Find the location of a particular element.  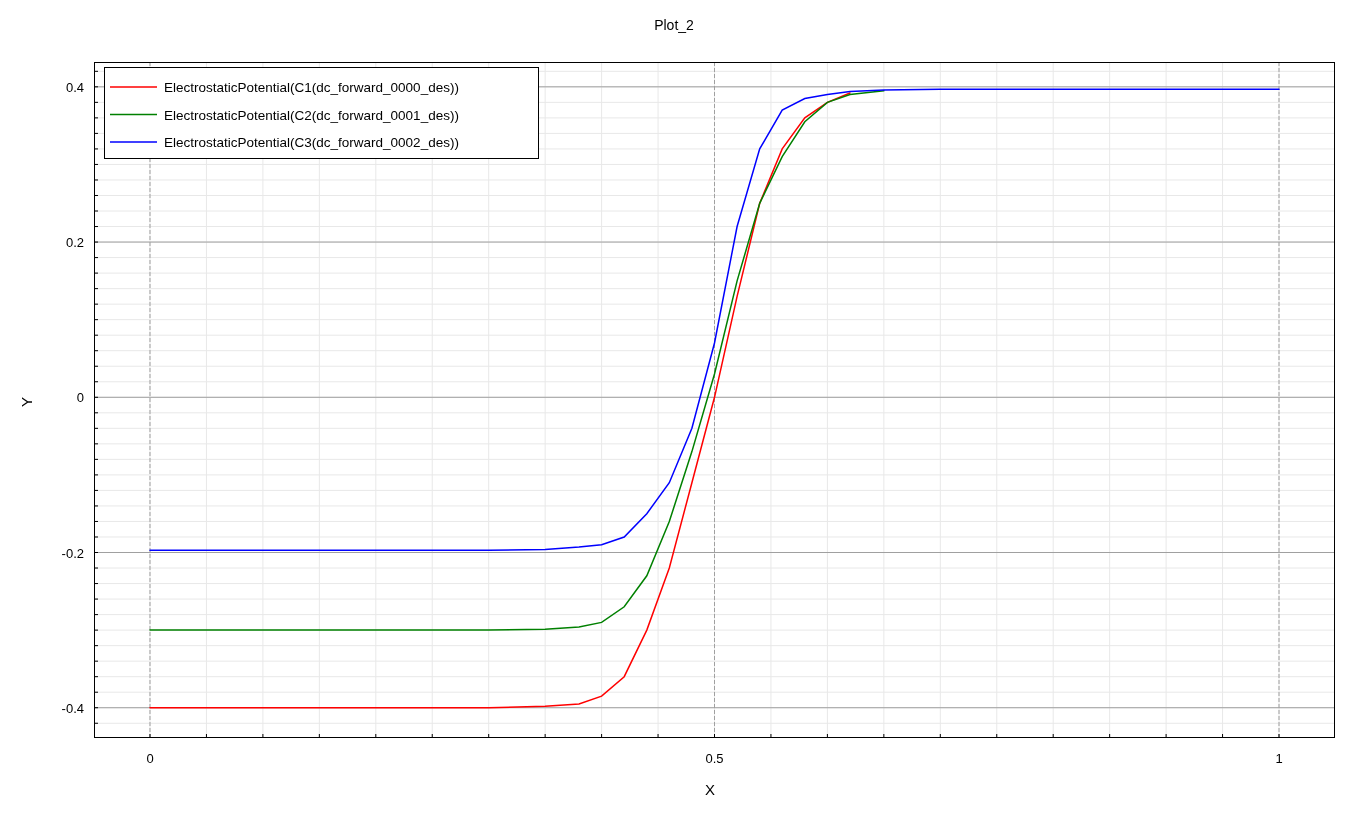

tick-label: -0.2 is located at coordinates (72, 553).